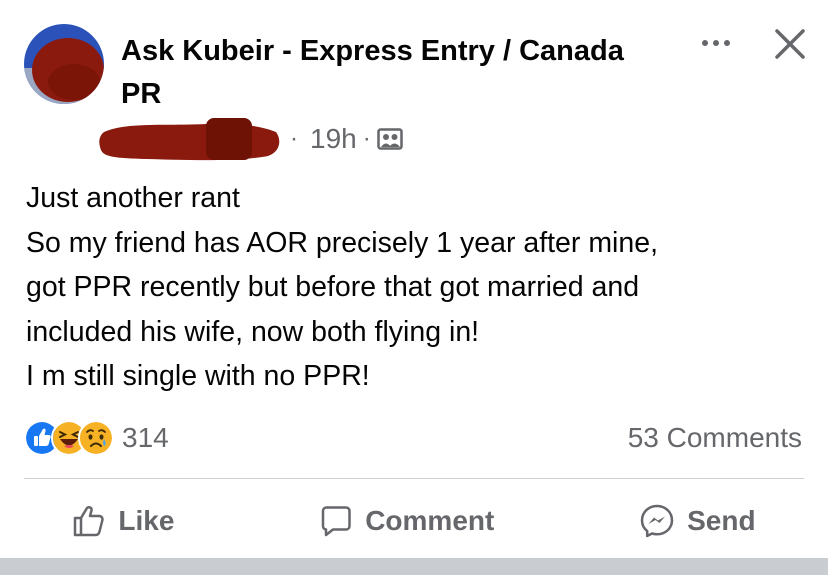  What do you see at coordinates (89, 521) in the screenshot?
I see `thumbs-up-icon` at bounding box center [89, 521].